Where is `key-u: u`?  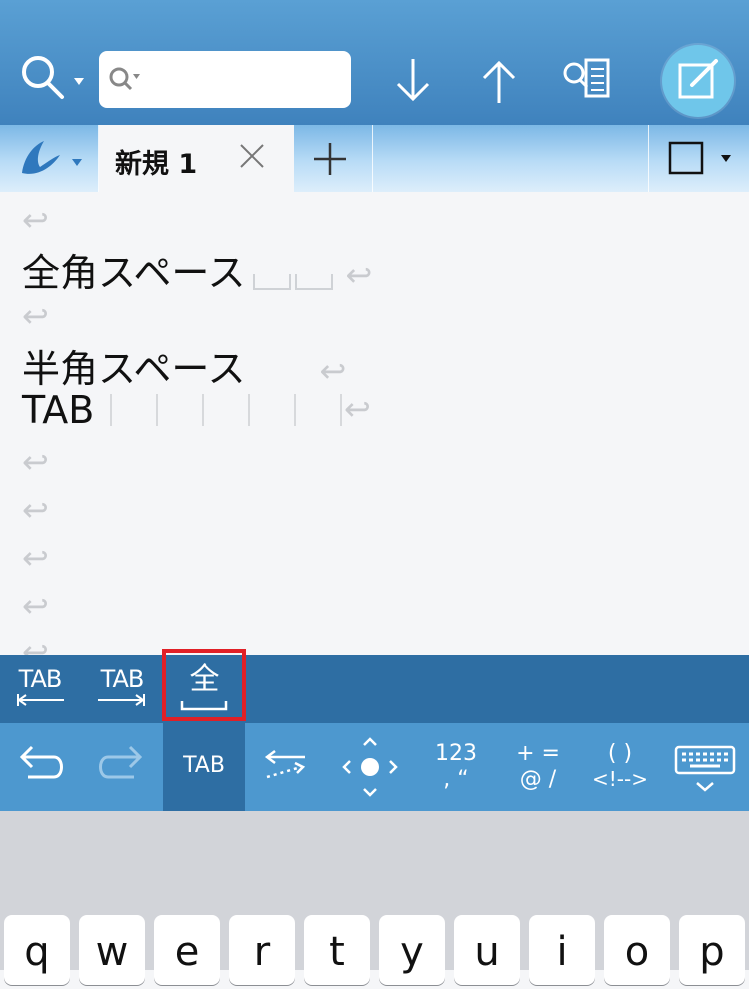 key-u: u is located at coordinates (487, 950).